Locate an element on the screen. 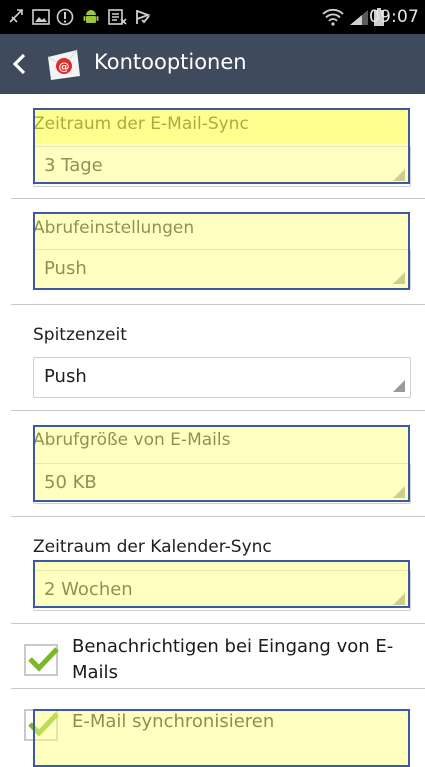 The height and width of the screenshot is (767, 425). android-icon is located at coordinates (91, 16).